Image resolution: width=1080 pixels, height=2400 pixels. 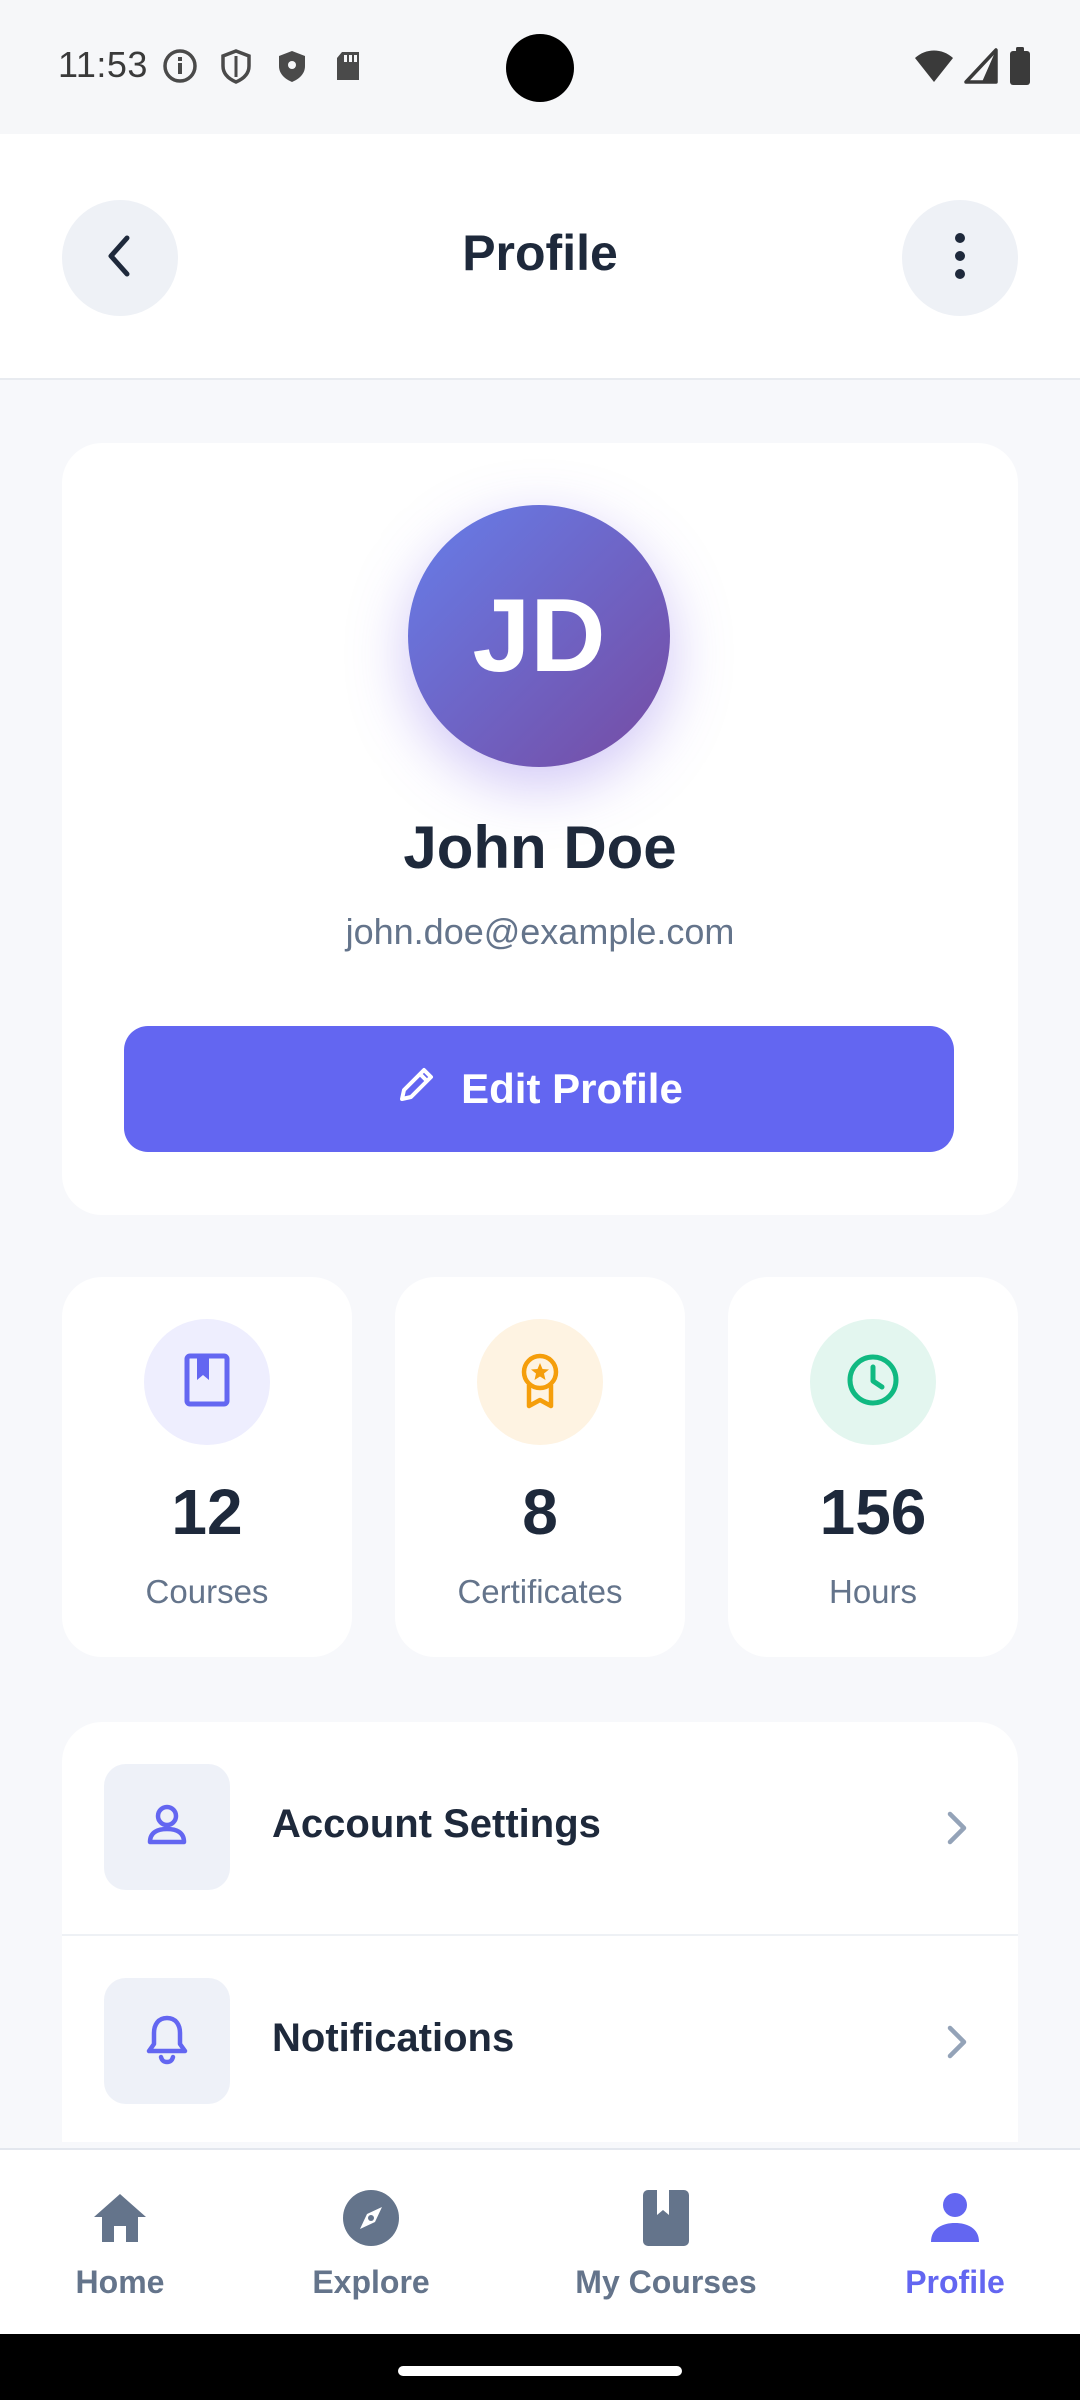 I want to click on avatar: JD, so click(x=539, y=636).